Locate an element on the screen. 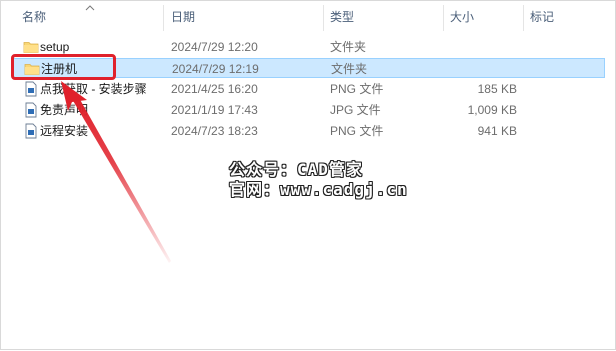 The height and width of the screenshot is (351, 616). column-header-name: 名称 is located at coordinates (34, 17).